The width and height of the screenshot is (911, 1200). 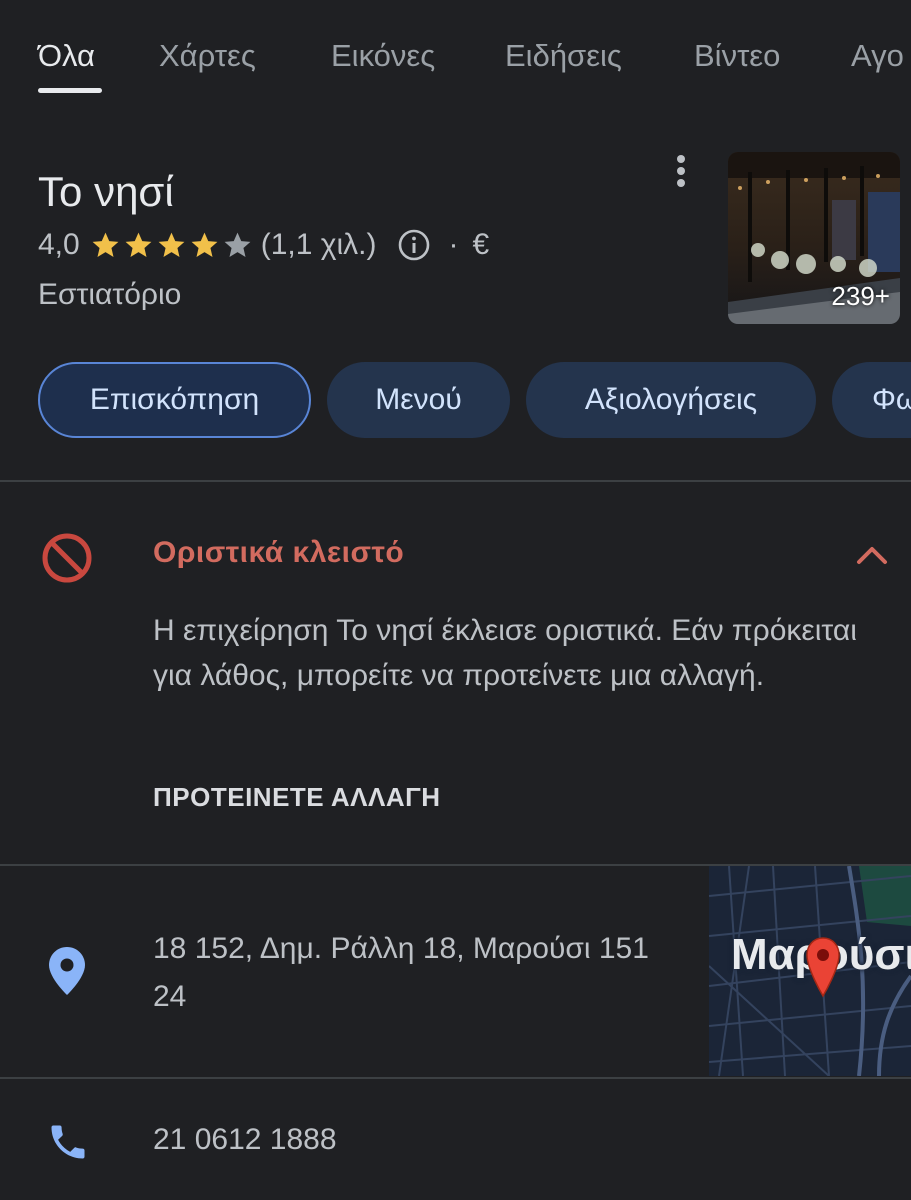 I want to click on rating-line: 4,0 (1,1 χιλ.) · €, so click(x=263, y=245).